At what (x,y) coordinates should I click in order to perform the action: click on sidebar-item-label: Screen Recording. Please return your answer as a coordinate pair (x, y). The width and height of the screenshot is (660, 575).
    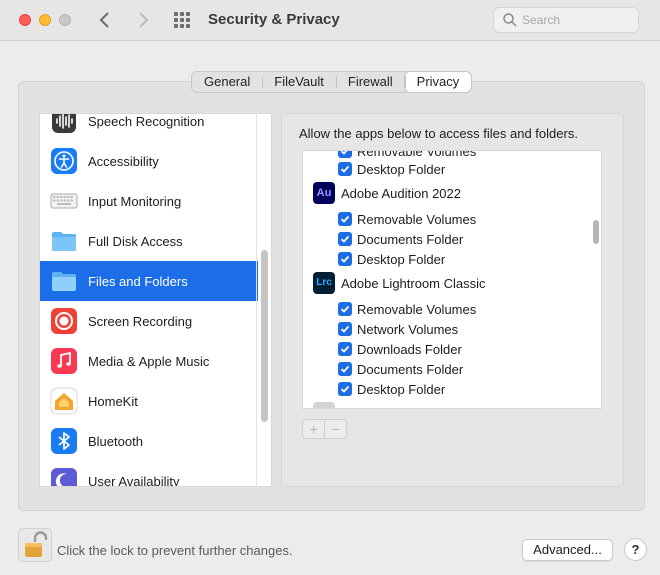
    Looking at the image, I should click on (140, 321).